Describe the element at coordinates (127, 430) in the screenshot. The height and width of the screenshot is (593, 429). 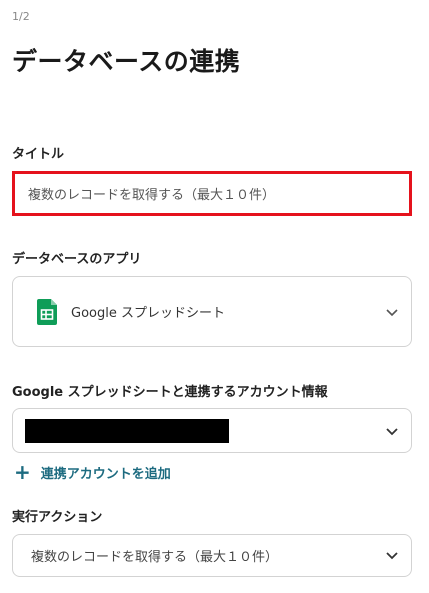
I see `redacted-account-value` at that location.